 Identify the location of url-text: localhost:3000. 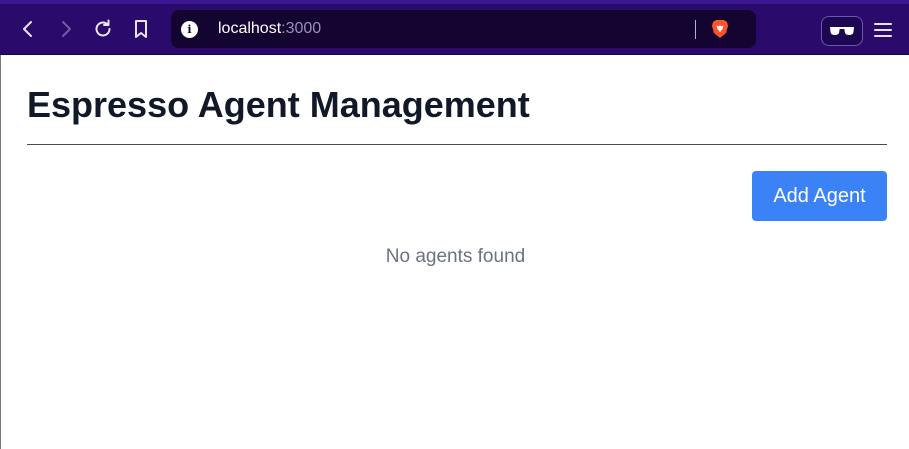
(269, 29).